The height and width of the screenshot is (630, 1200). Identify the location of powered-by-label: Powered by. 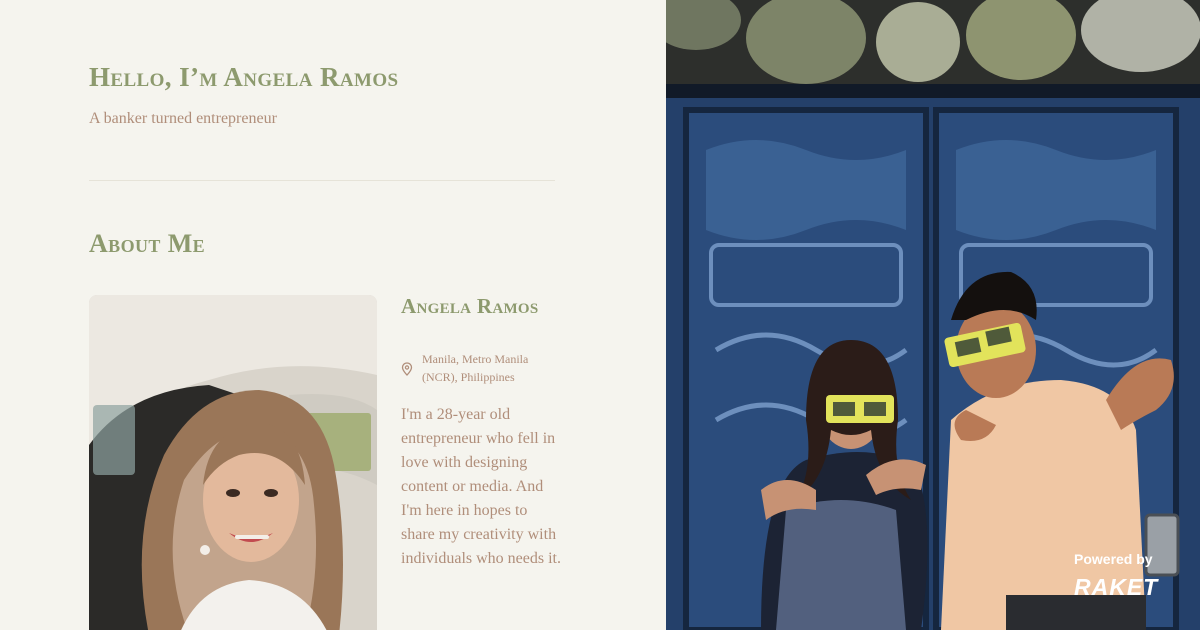
(1113, 559).